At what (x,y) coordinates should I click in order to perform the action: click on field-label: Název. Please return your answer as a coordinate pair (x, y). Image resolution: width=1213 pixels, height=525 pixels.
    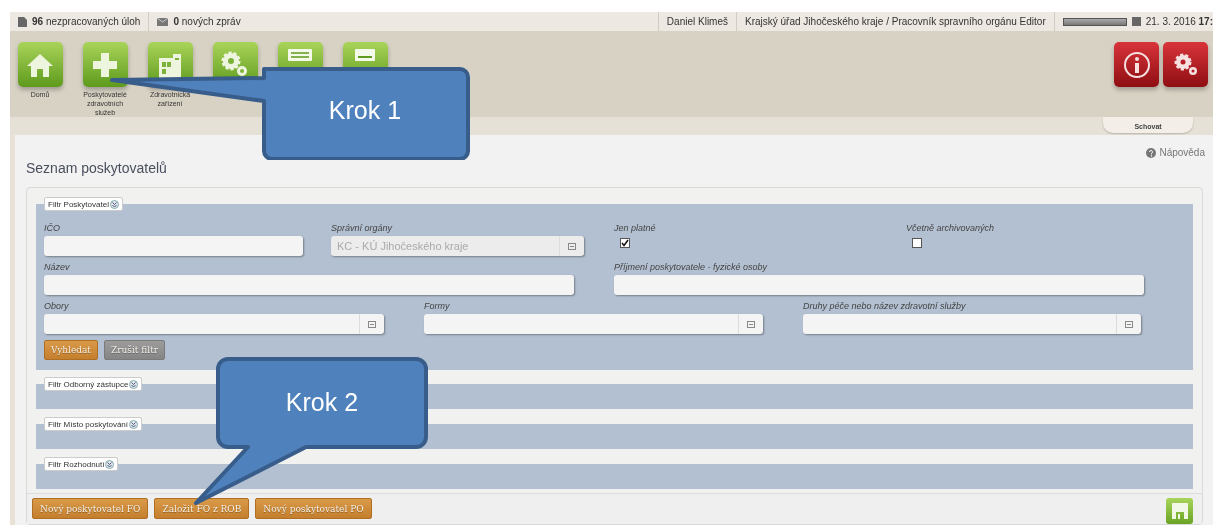
    Looking at the image, I should click on (57, 267).